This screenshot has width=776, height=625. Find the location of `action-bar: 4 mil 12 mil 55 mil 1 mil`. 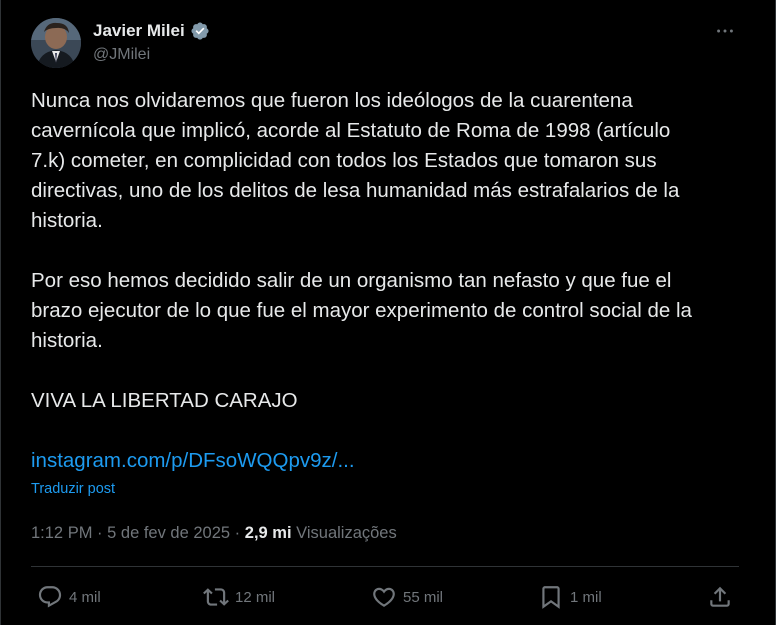

action-bar: 4 mil 12 mil 55 mil 1 mil is located at coordinates (385, 597).